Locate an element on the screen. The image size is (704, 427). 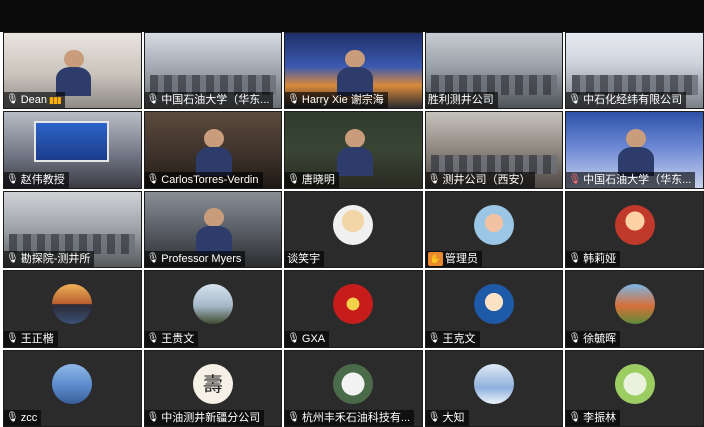
participant-tile: 🎙 赵伟教授 is located at coordinates (72, 150).